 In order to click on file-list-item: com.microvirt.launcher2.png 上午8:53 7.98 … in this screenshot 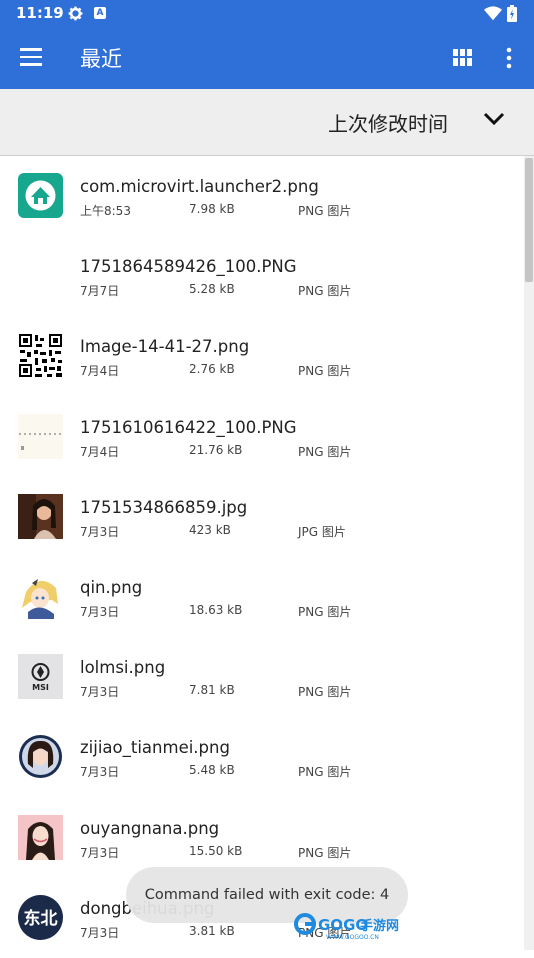, I will do `click(261, 196)`.